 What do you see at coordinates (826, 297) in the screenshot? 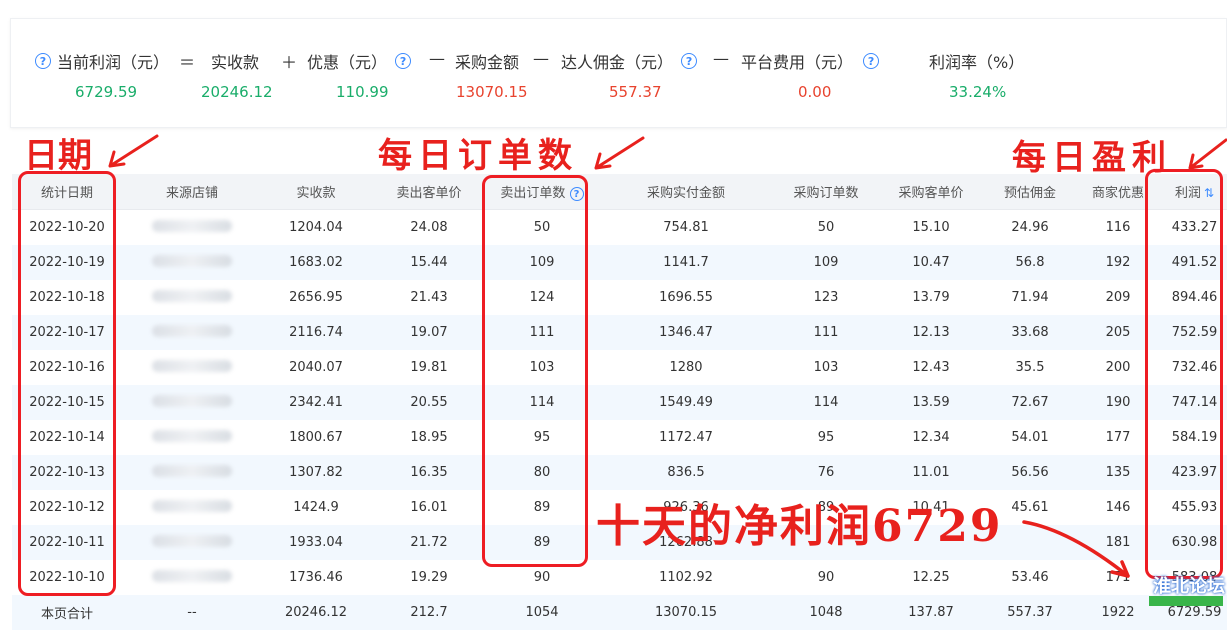
I see `table-cell: 123` at bounding box center [826, 297].